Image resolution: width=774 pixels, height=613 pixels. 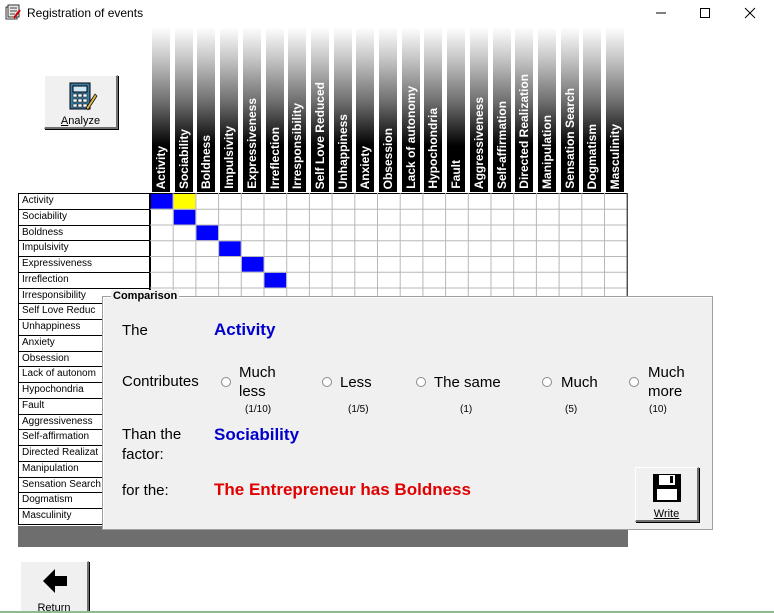 What do you see at coordinates (245, 329) in the screenshot?
I see `factor-a-value: Activity` at bounding box center [245, 329].